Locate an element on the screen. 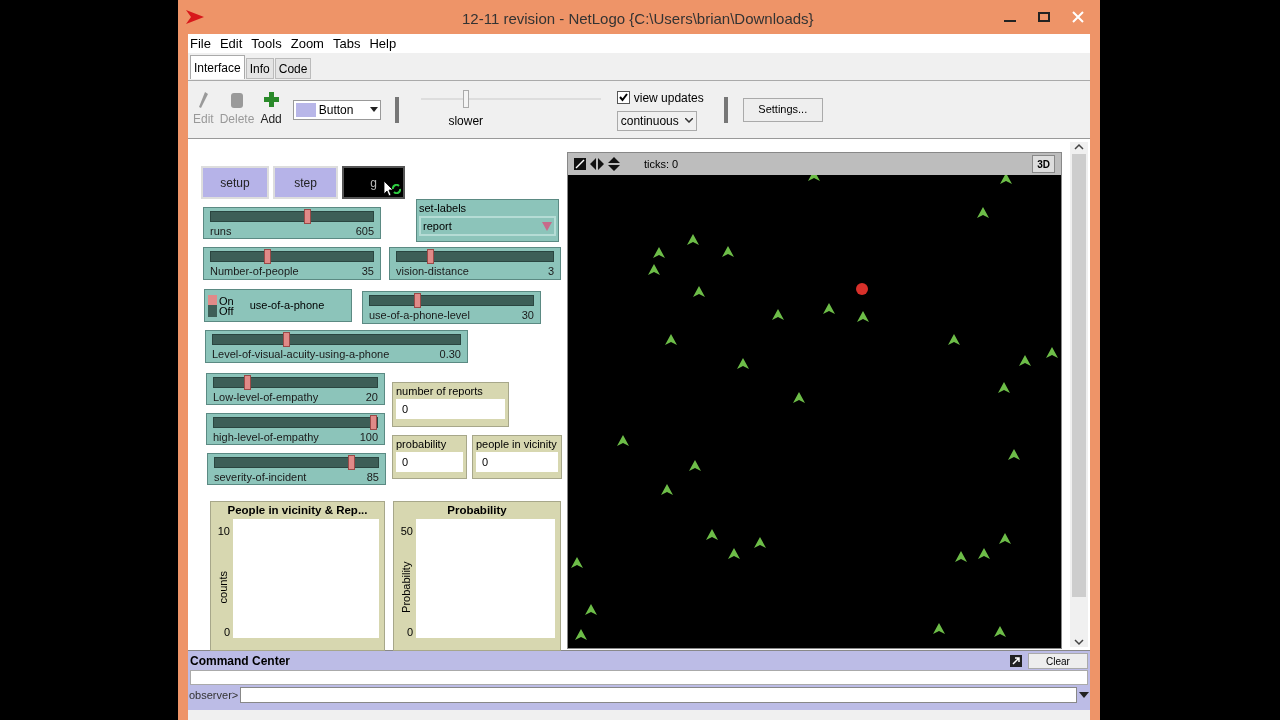  menu-item: File is located at coordinates (200, 43).